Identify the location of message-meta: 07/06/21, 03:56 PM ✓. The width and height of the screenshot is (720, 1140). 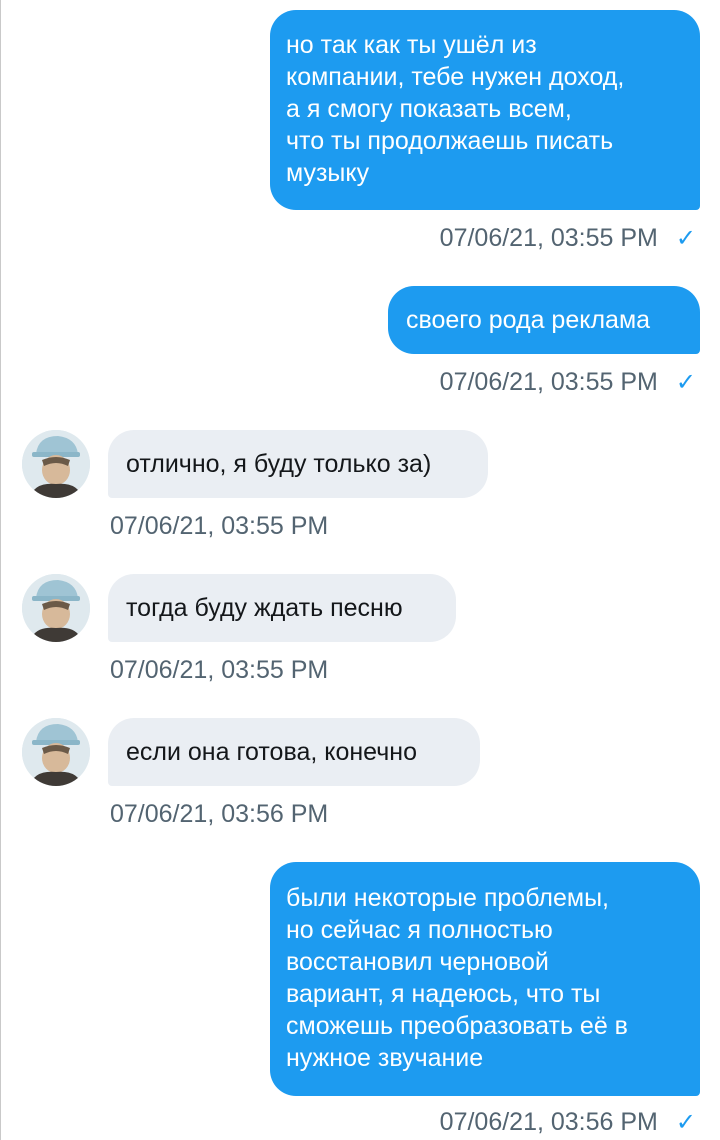
(568, 1122).